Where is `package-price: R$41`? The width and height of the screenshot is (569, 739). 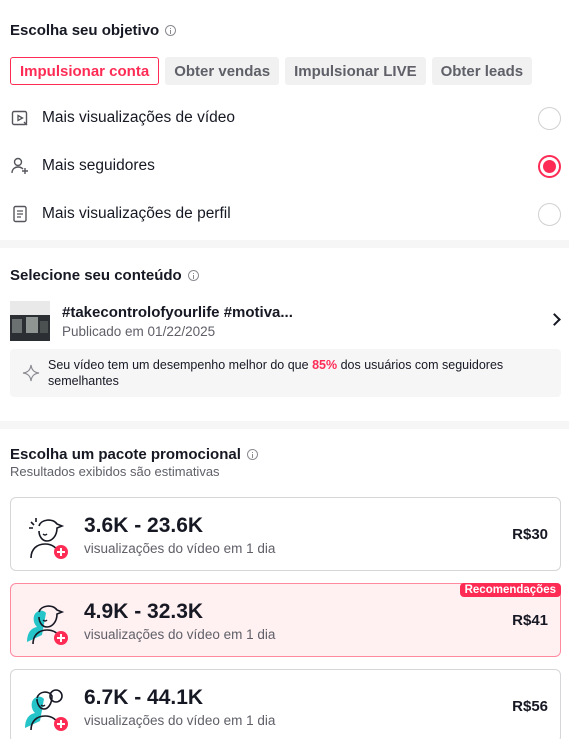 package-price: R$41 is located at coordinates (530, 620).